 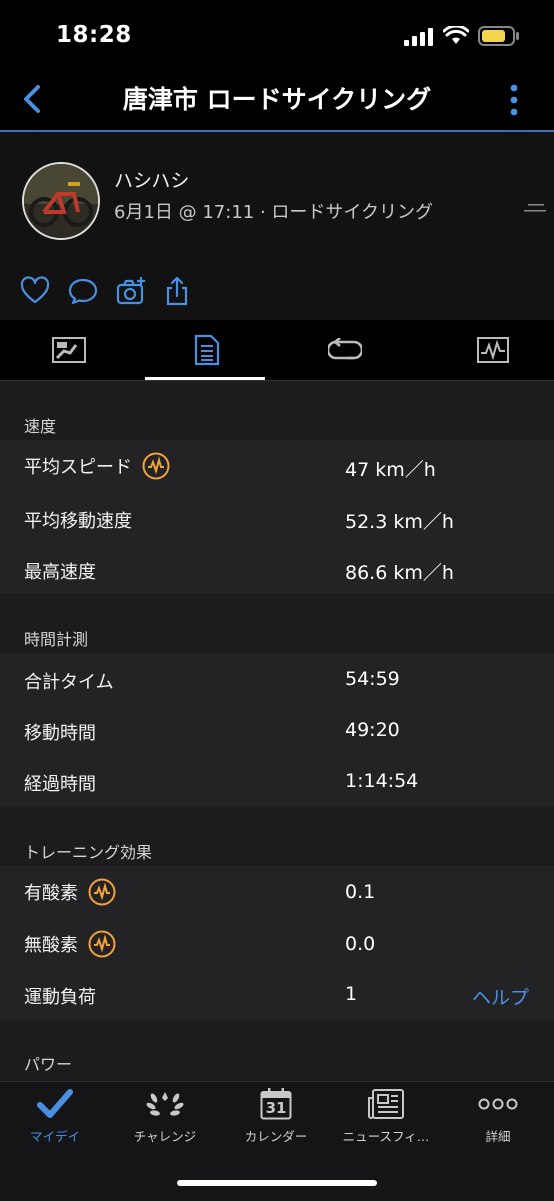 What do you see at coordinates (179, 291) in the screenshot?
I see `share-icon` at bounding box center [179, 291].